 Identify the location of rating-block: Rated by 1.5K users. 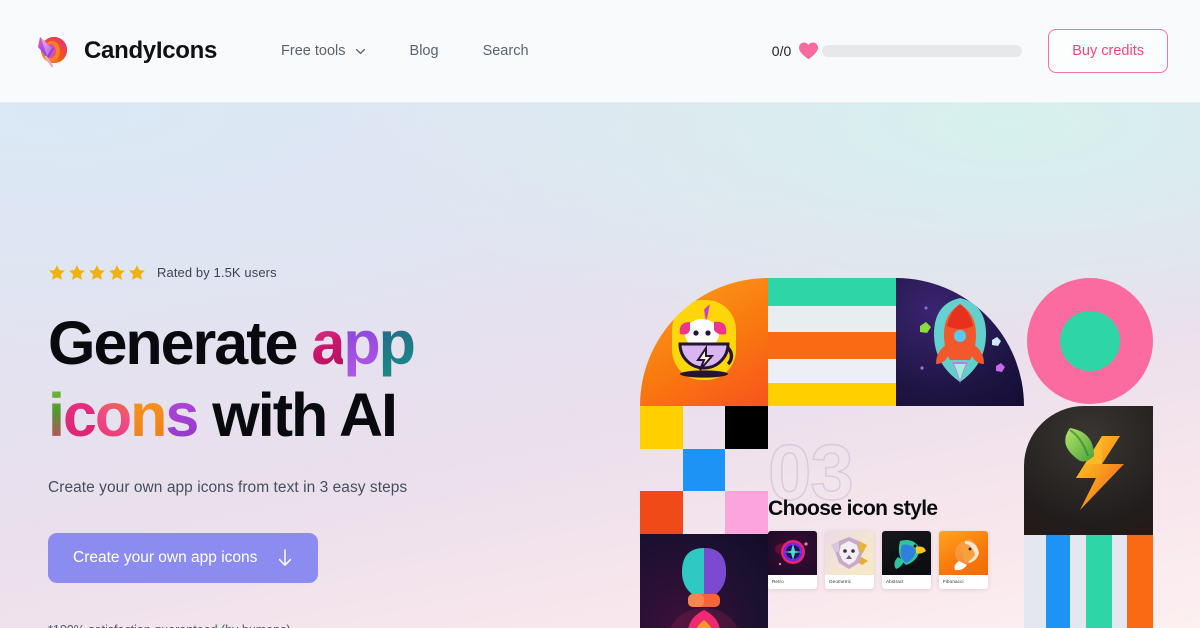
(328, 272).